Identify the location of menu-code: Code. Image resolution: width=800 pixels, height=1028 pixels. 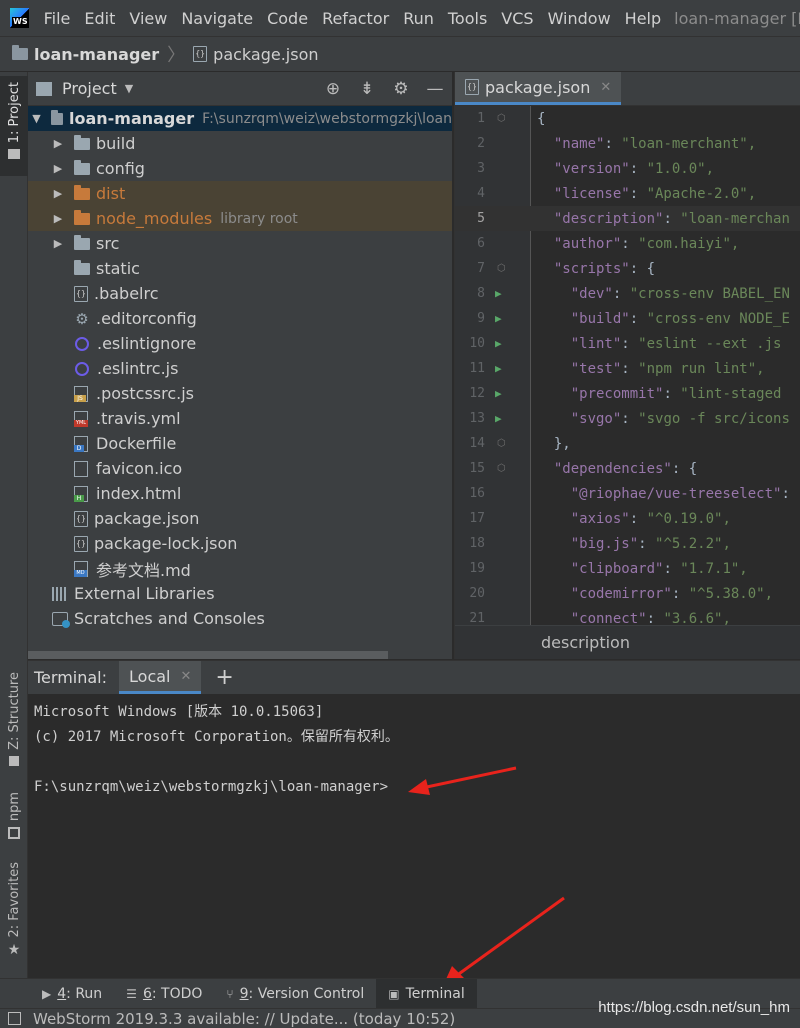
(287, 18).